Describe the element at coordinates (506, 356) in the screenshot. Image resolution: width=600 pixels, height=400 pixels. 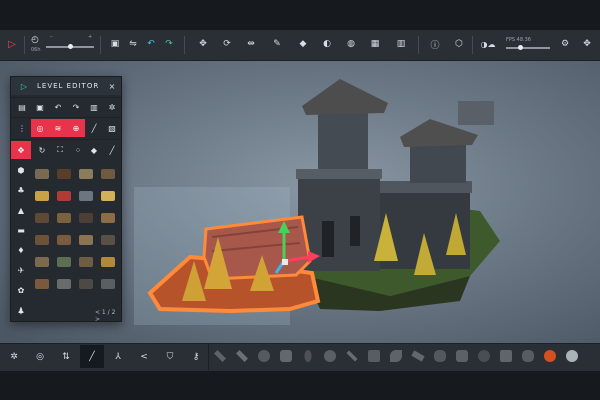
I see `bark-icon` at that location.